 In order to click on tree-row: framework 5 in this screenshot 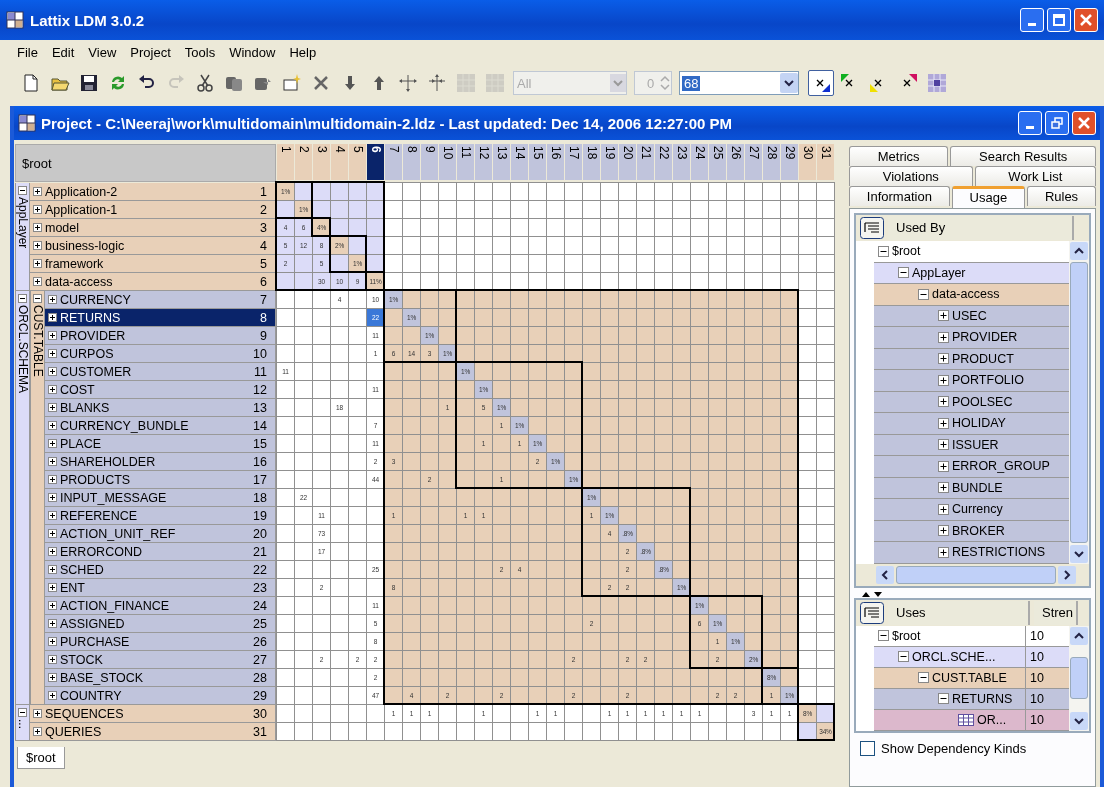, I will do `click(153, 264)`.